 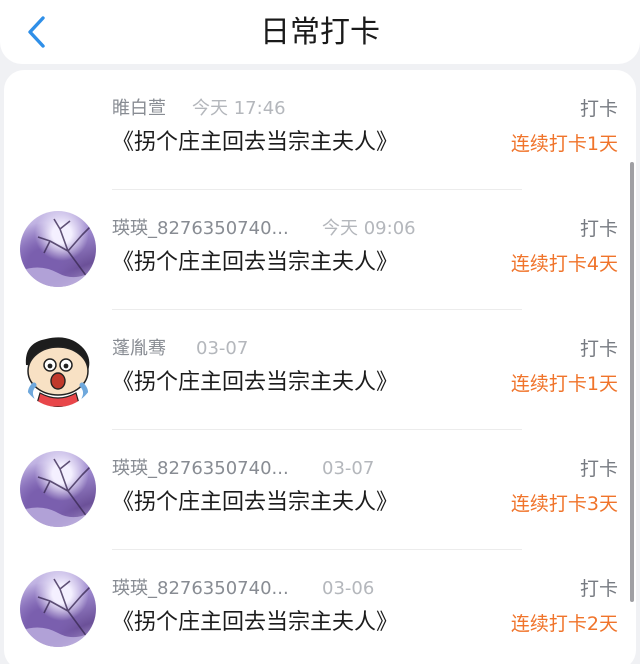 I want to click on streak-label: 连续打卡2天, so click(x=564, y=624).